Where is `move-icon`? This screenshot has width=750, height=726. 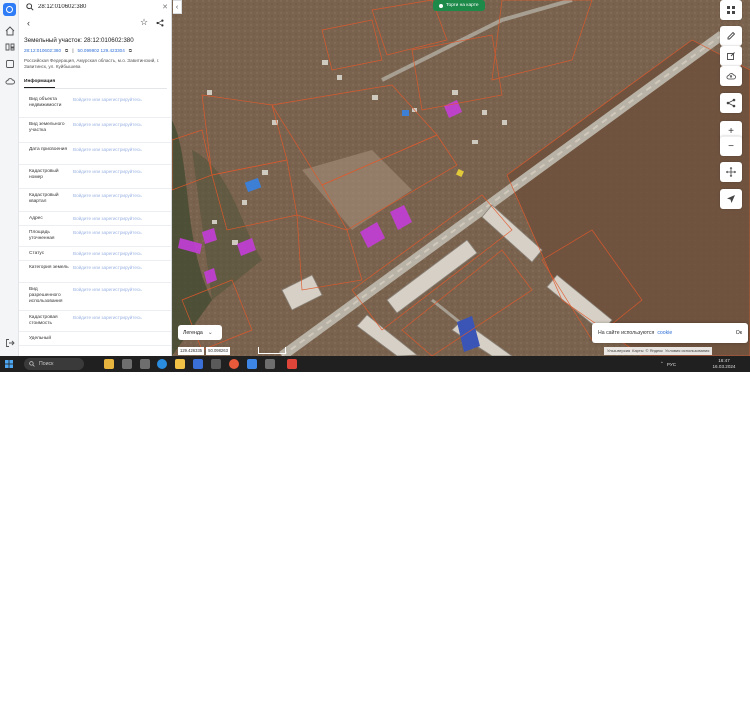
move-icon is located at coordinates (731, 172).